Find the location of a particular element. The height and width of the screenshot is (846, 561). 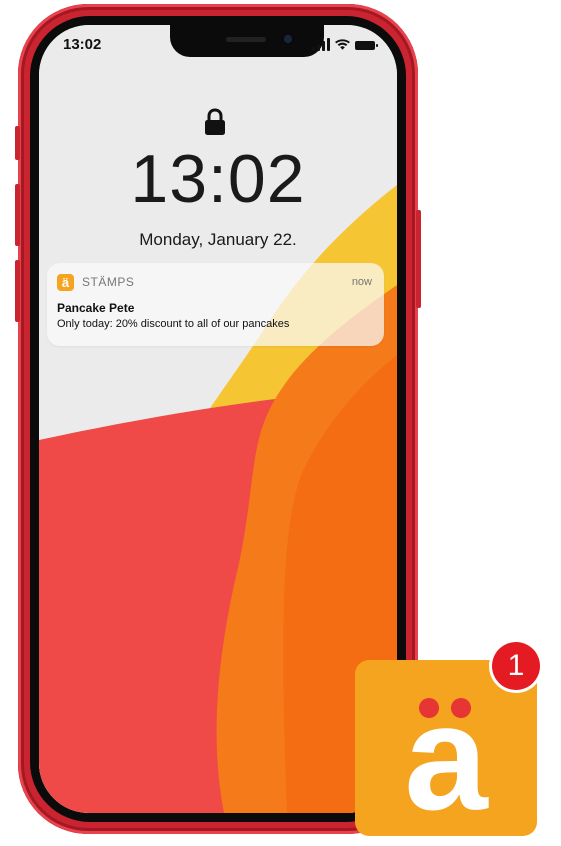

lock-screen-time: 13:02 is located at coordinates (218, 179).